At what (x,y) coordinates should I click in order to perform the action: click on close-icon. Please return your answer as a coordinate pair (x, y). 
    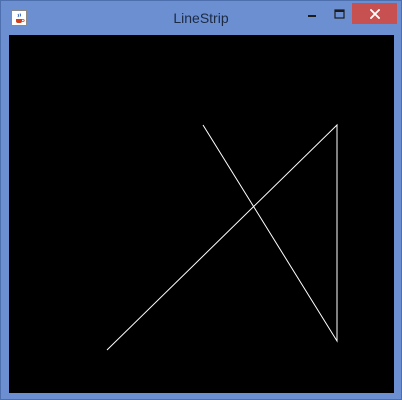
    Looking at the image, I should click on (374, 13).